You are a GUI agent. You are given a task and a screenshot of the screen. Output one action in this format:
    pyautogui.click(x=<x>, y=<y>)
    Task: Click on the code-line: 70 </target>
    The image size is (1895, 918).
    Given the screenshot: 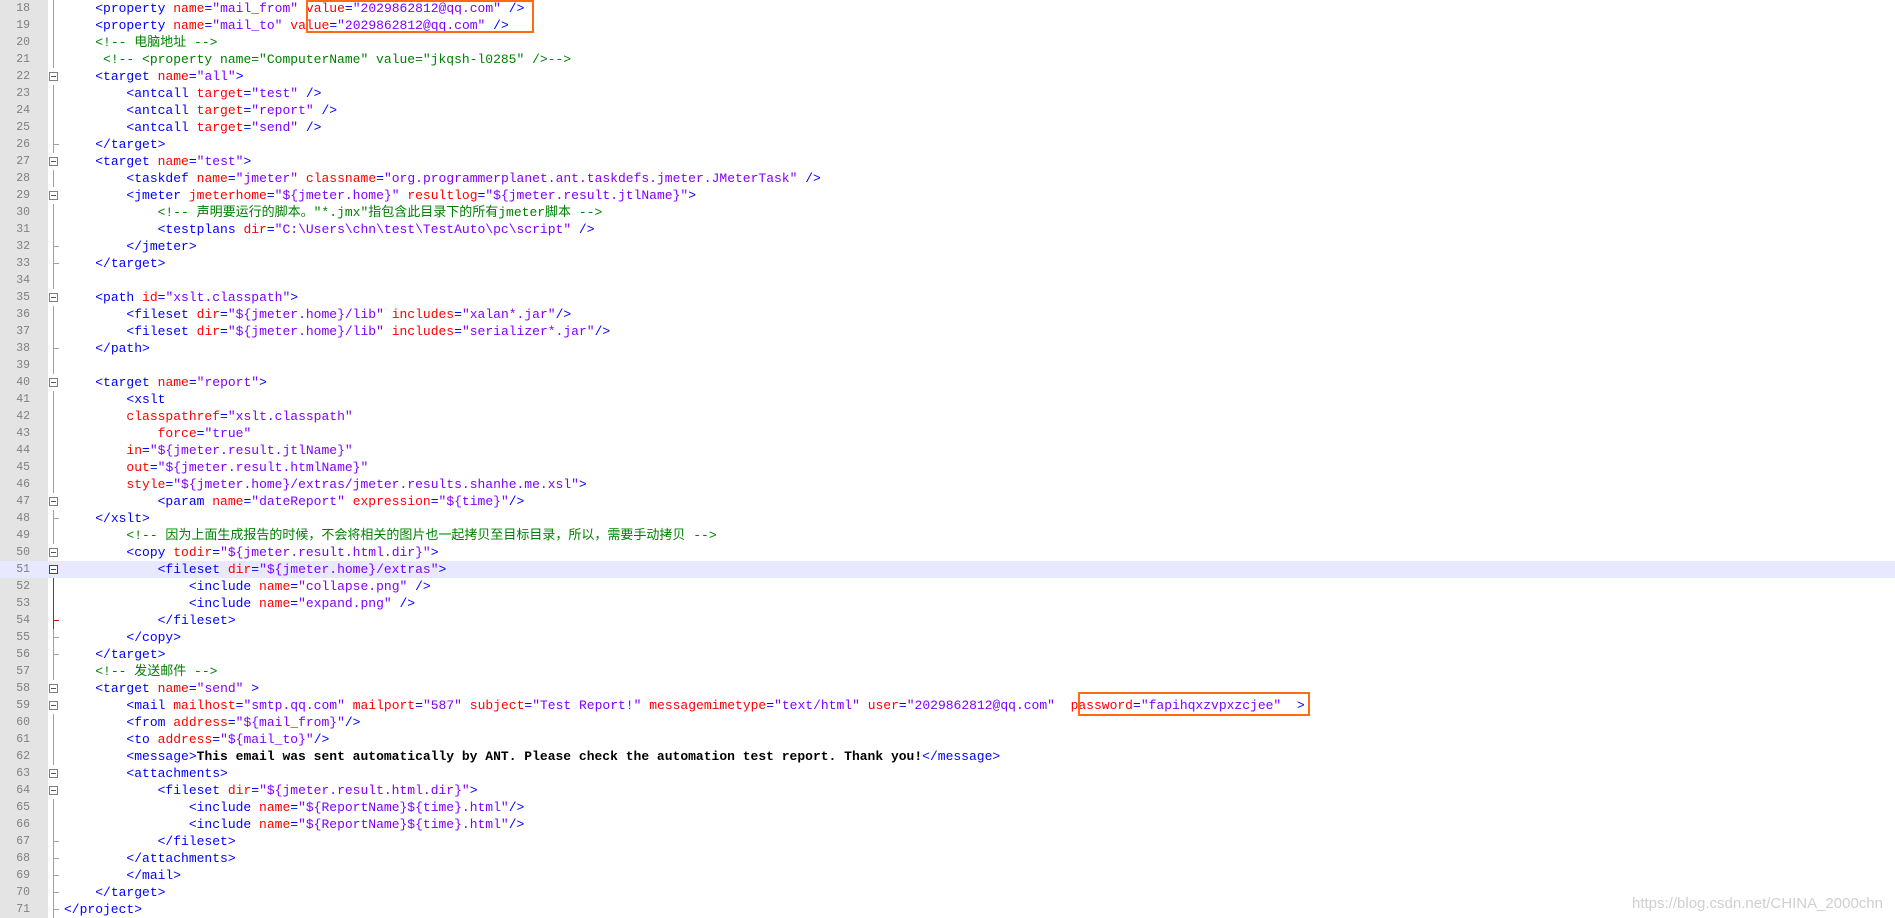 What is the action you would take?
    pyautogui.click(x=947, y=892)
    